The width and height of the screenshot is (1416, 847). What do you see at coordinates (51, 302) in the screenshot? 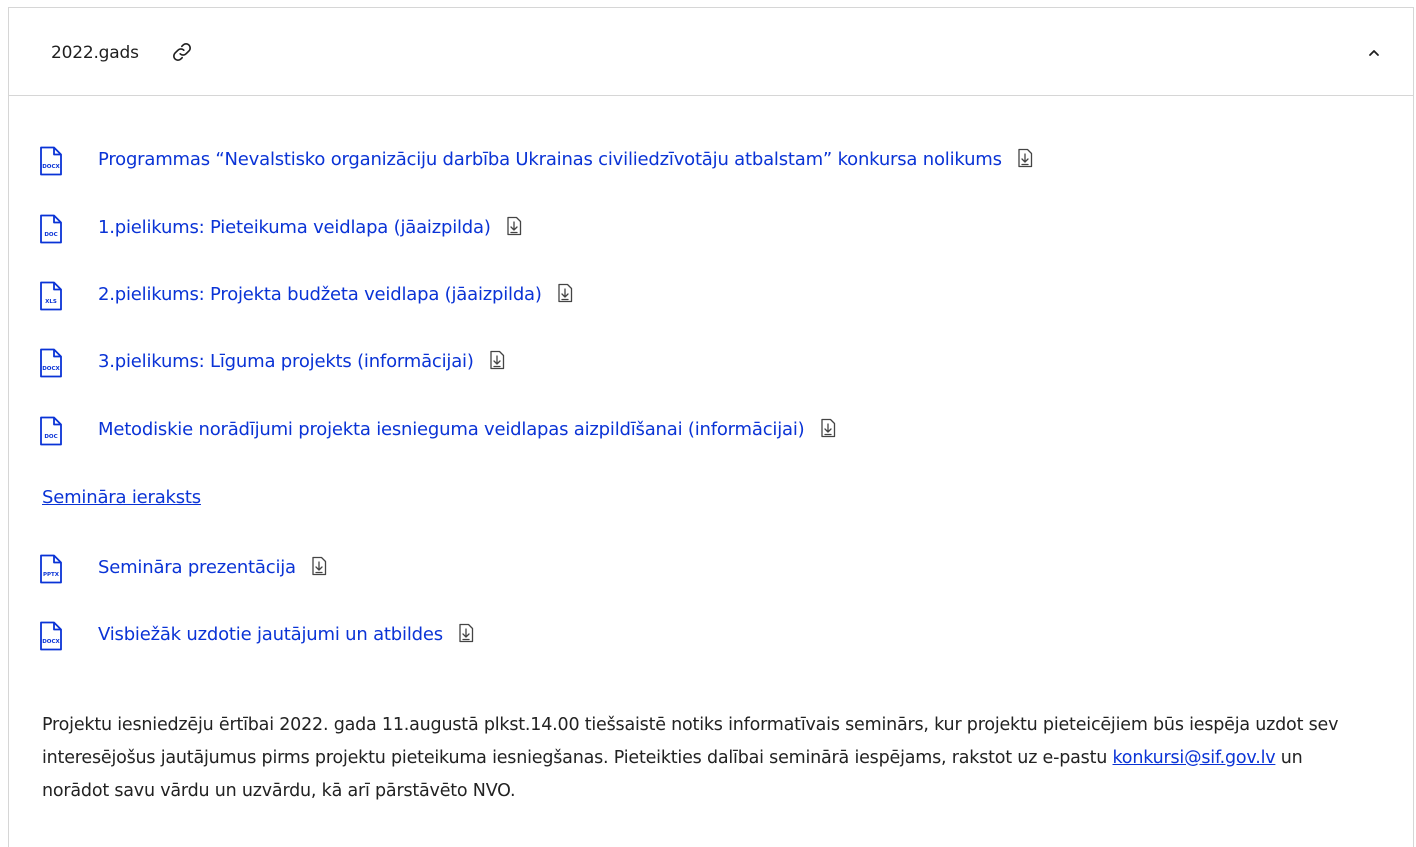
I see `svg-text: XLS` at bounding box center [51, 302].